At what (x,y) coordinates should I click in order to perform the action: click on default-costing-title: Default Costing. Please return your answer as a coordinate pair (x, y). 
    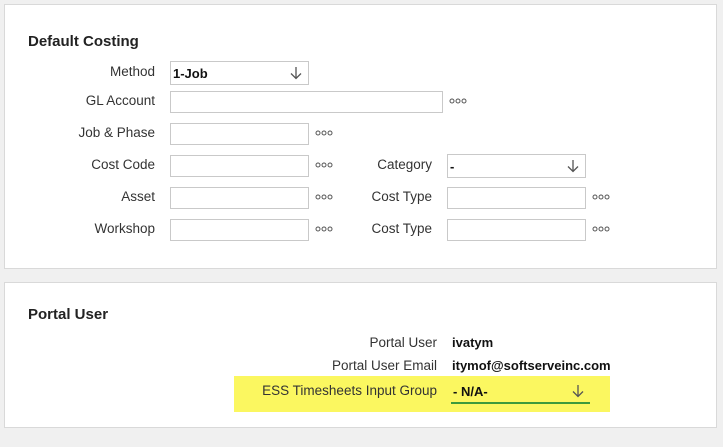
    Looking at the image, I should click on (83, 41).